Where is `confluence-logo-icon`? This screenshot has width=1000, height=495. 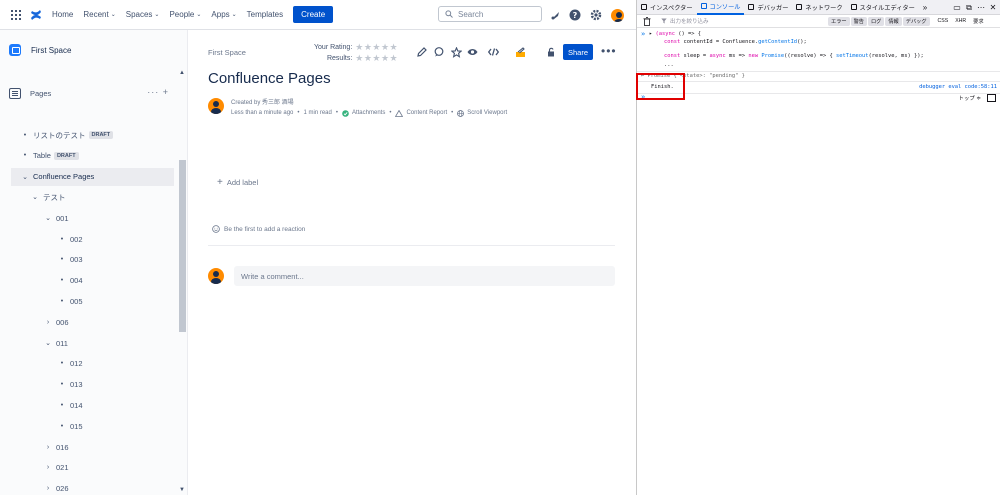 confluence-logo-icon is located at coordinates (36, 15).